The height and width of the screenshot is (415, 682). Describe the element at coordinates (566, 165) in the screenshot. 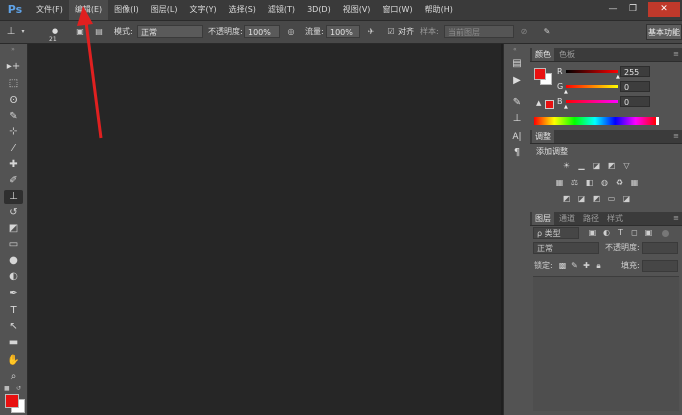

I see `brightness-icon: ☀` at that location.